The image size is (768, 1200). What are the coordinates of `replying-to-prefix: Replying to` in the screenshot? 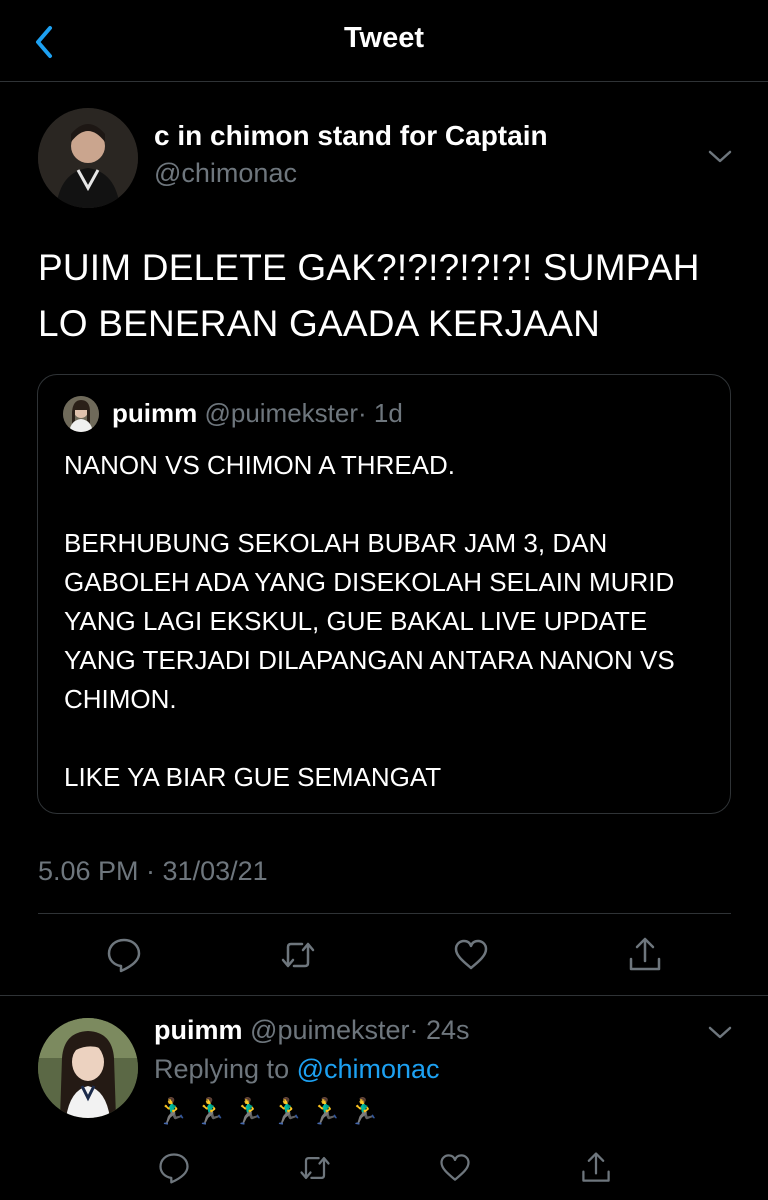 It's located at (225, 1069).